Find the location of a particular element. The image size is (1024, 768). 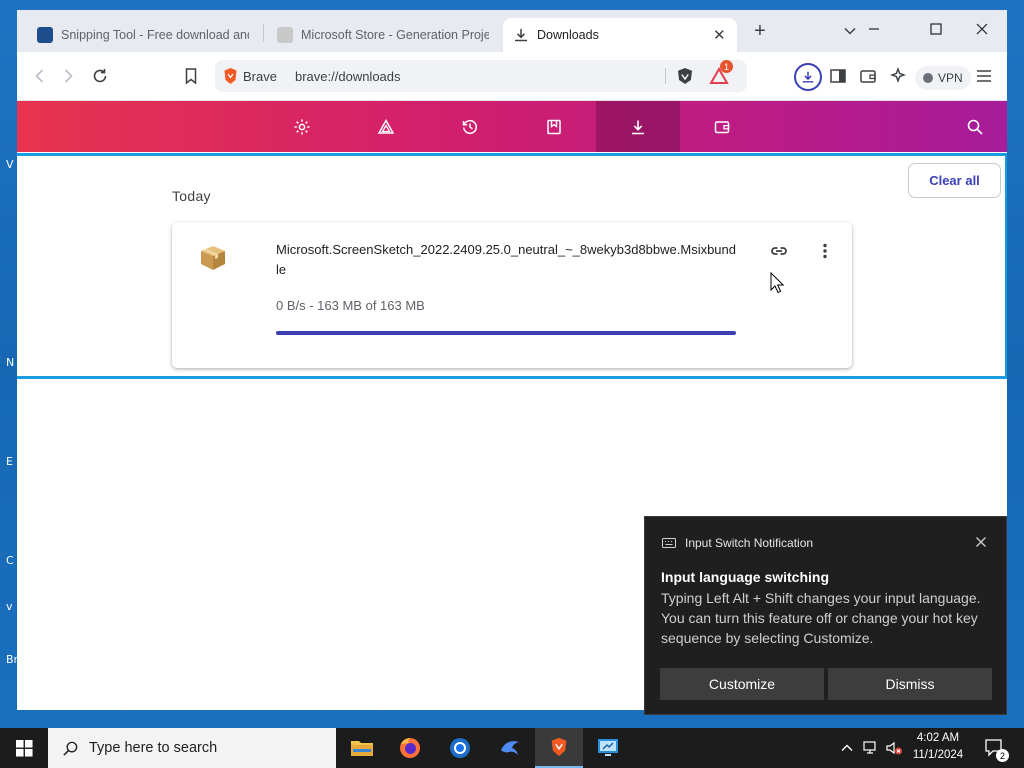

remote-desktop-icon is located at coordinates (608, 747).